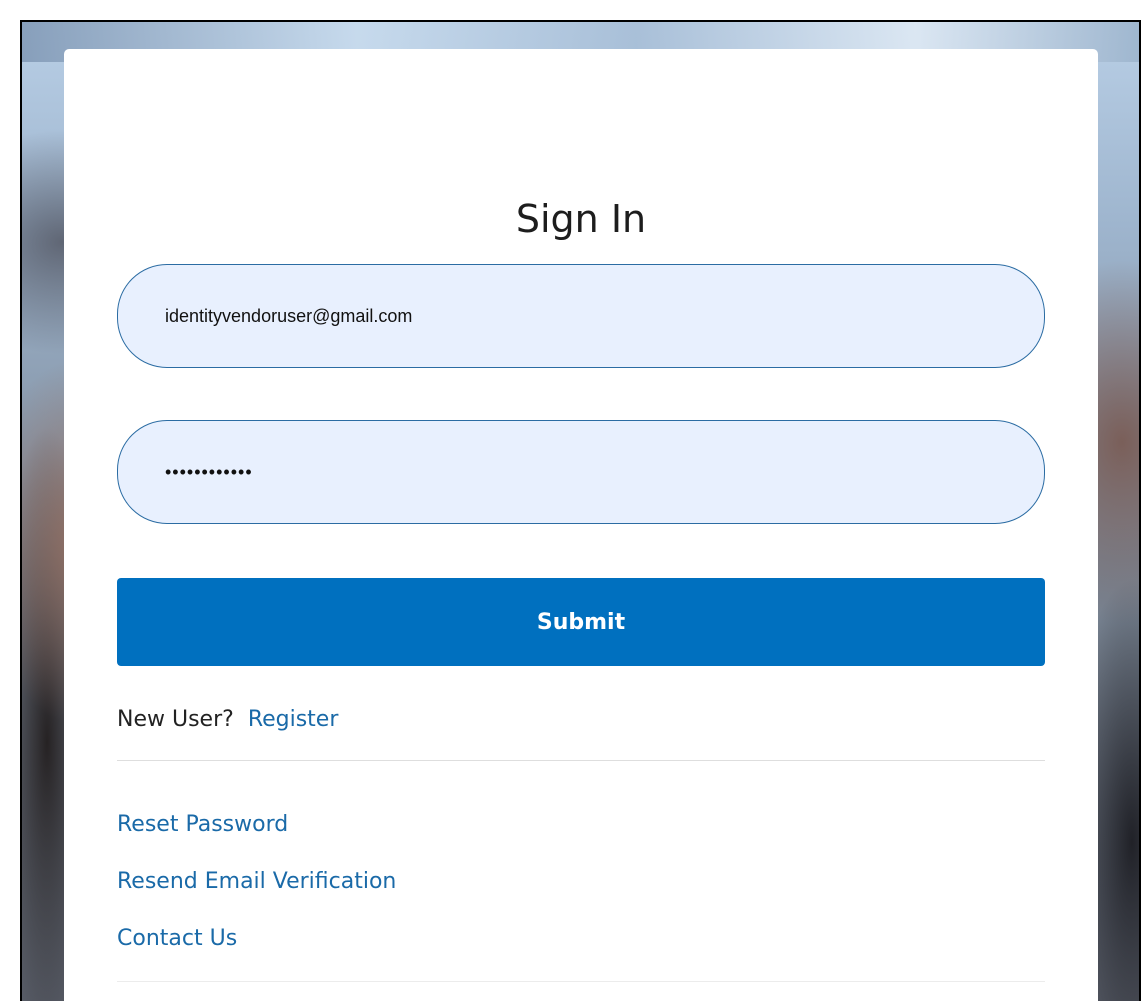 Image resolution: width=1145 pixels, height=1001 pixels. I want to click on register-link: Register, so click(293, 719).